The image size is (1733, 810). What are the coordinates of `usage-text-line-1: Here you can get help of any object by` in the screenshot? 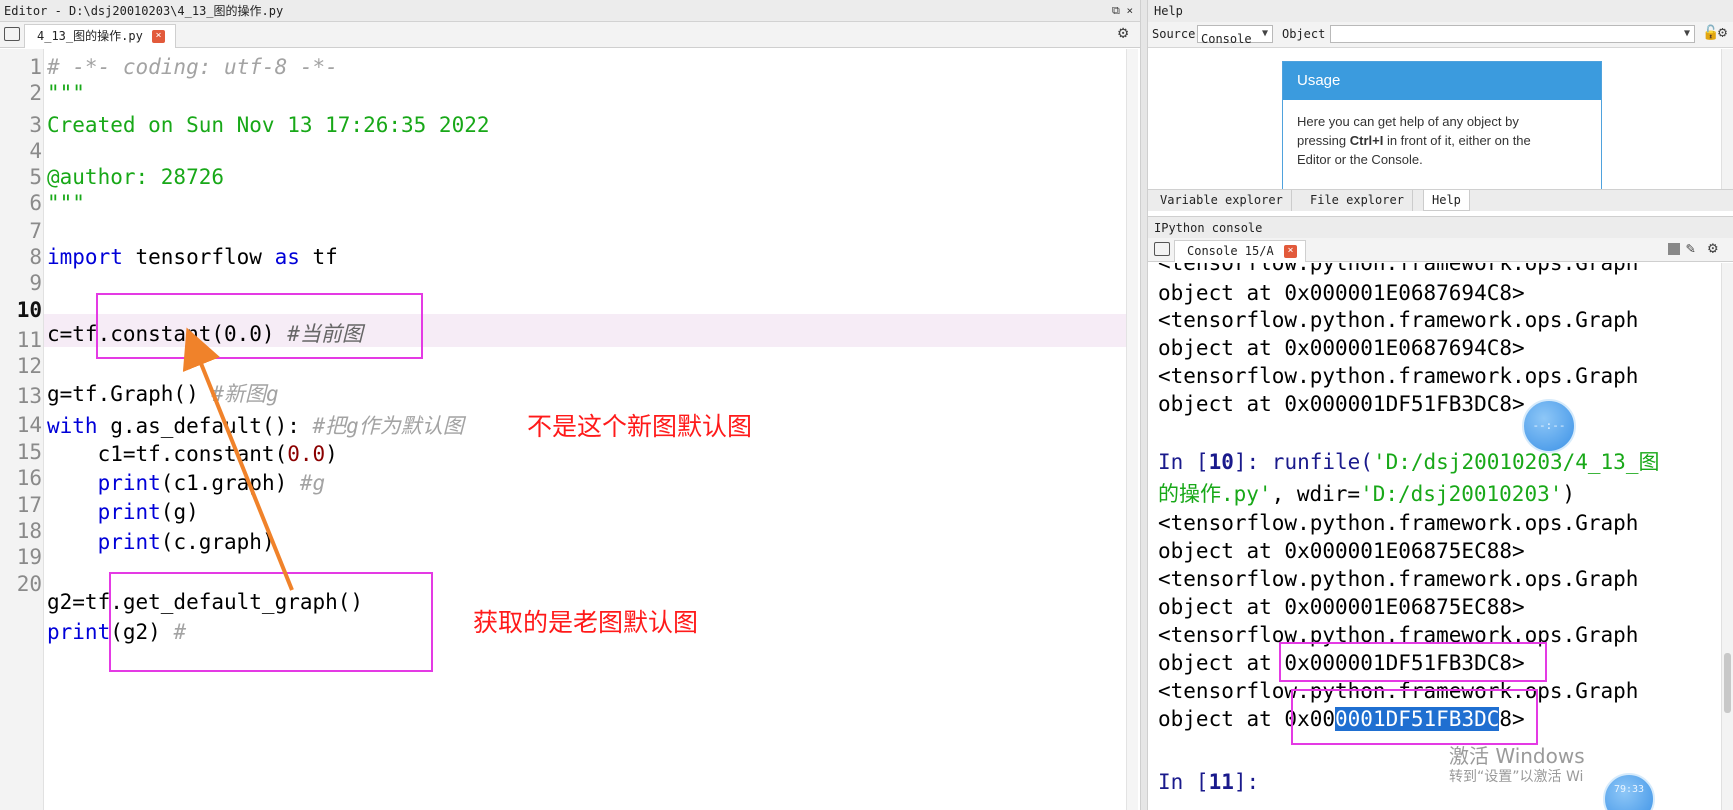 It's located at (1408, 121).